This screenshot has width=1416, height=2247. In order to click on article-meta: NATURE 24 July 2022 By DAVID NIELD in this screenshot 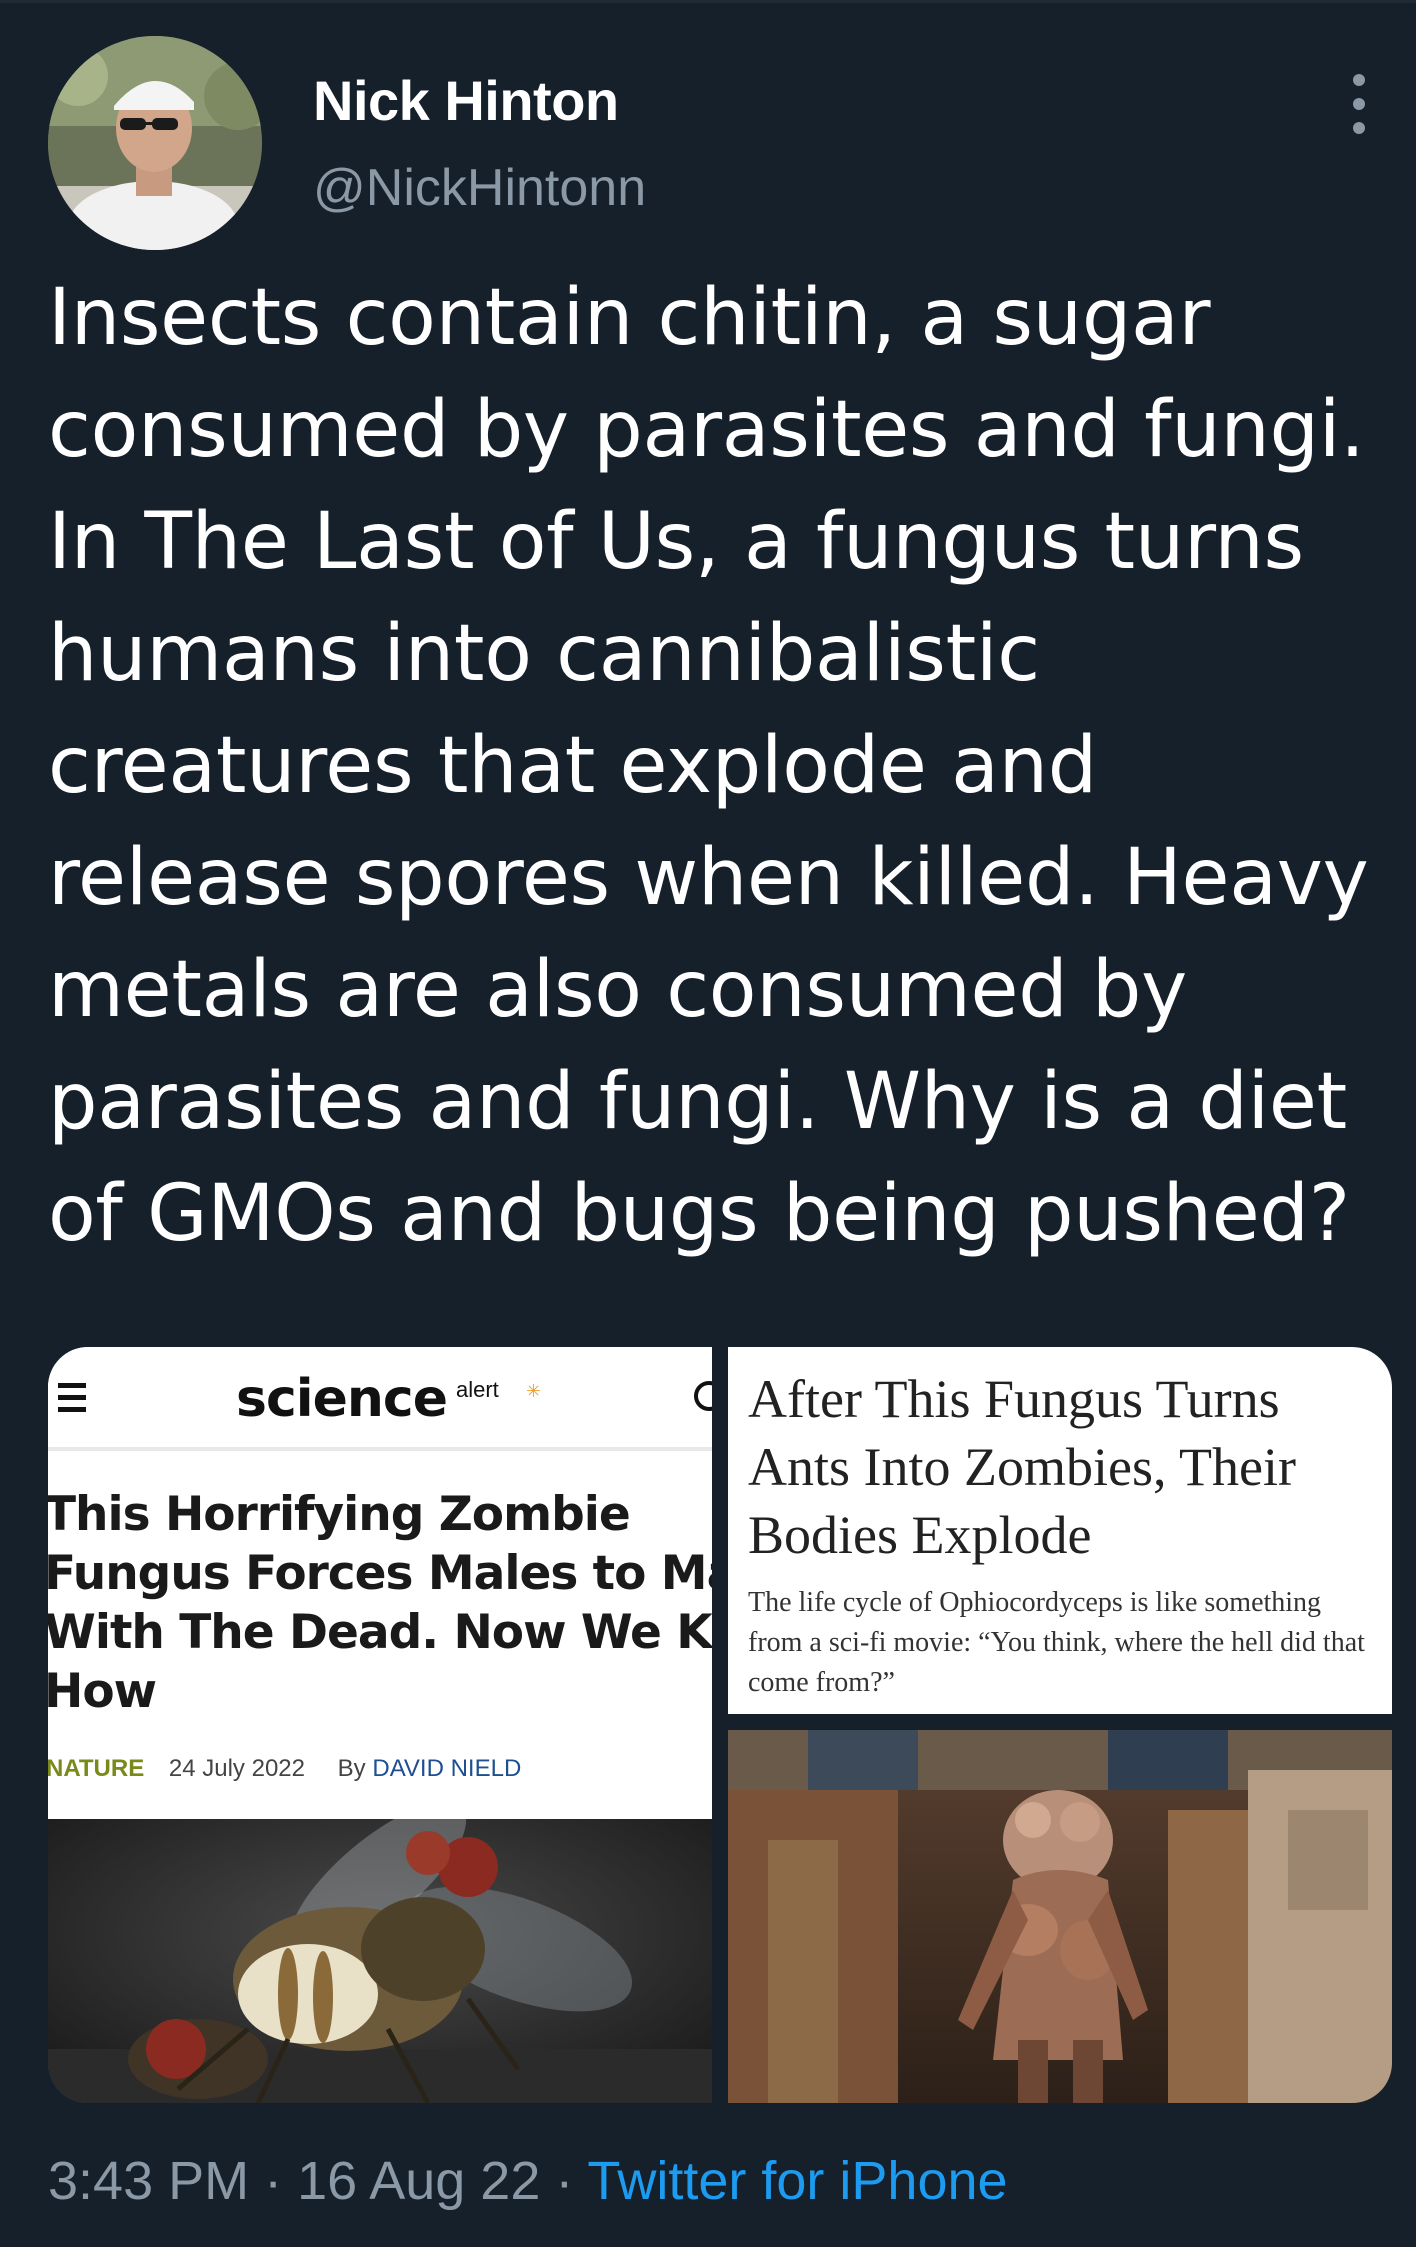, I will do `click(284, 1769)`.